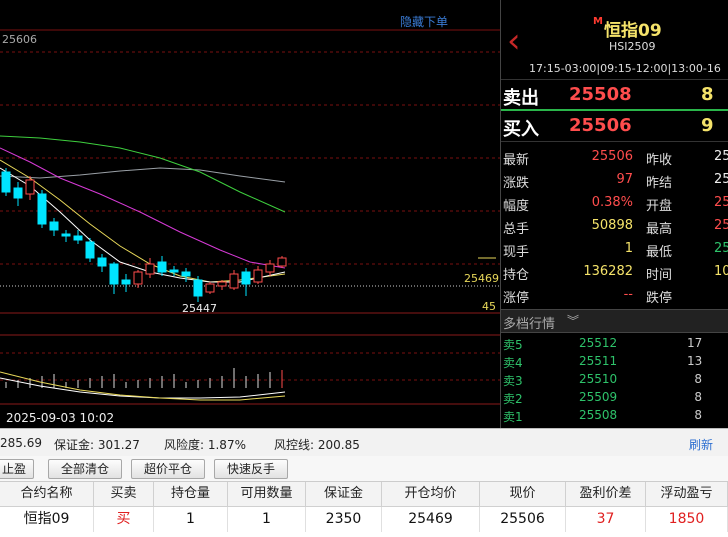 The image size is (728, 537). Describe the element at coordinates (659, 229) in the screenshot. I see `stat-label: 最高` at that location.